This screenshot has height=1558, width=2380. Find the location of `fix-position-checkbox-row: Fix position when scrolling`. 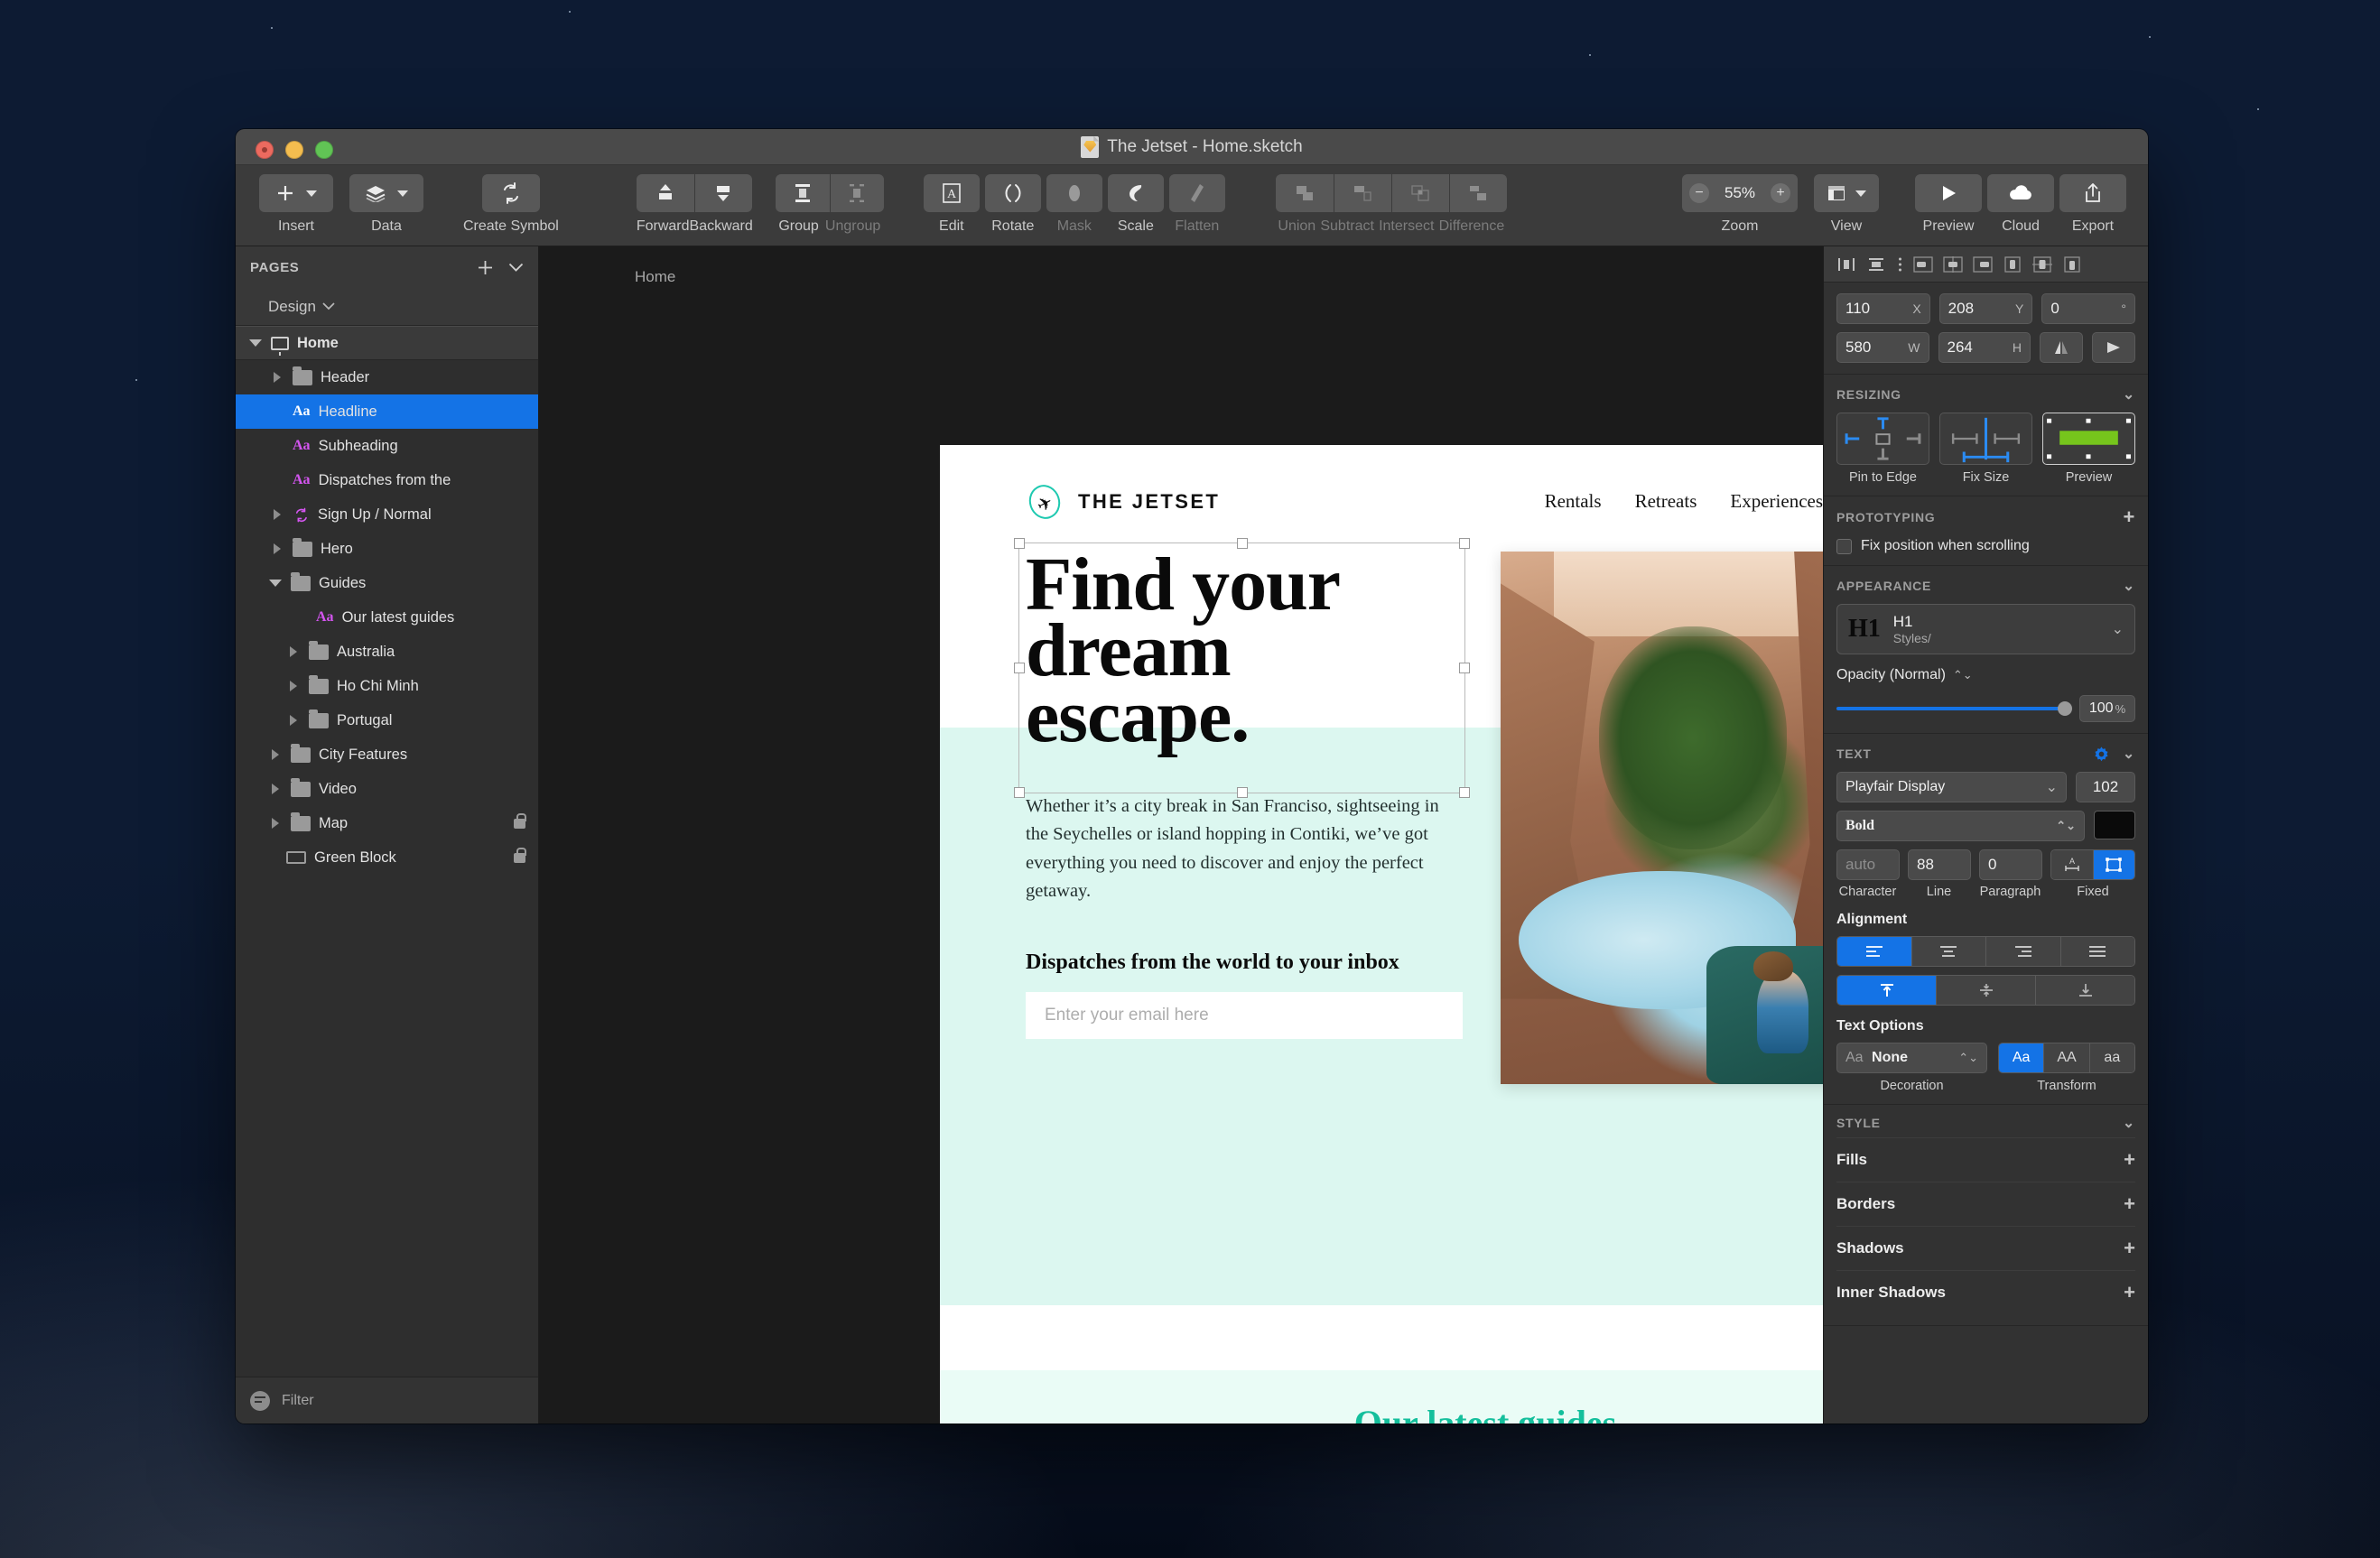

fix-position-checkbox-row: Fix position when scrolling is located at coordinates (1986, 546).